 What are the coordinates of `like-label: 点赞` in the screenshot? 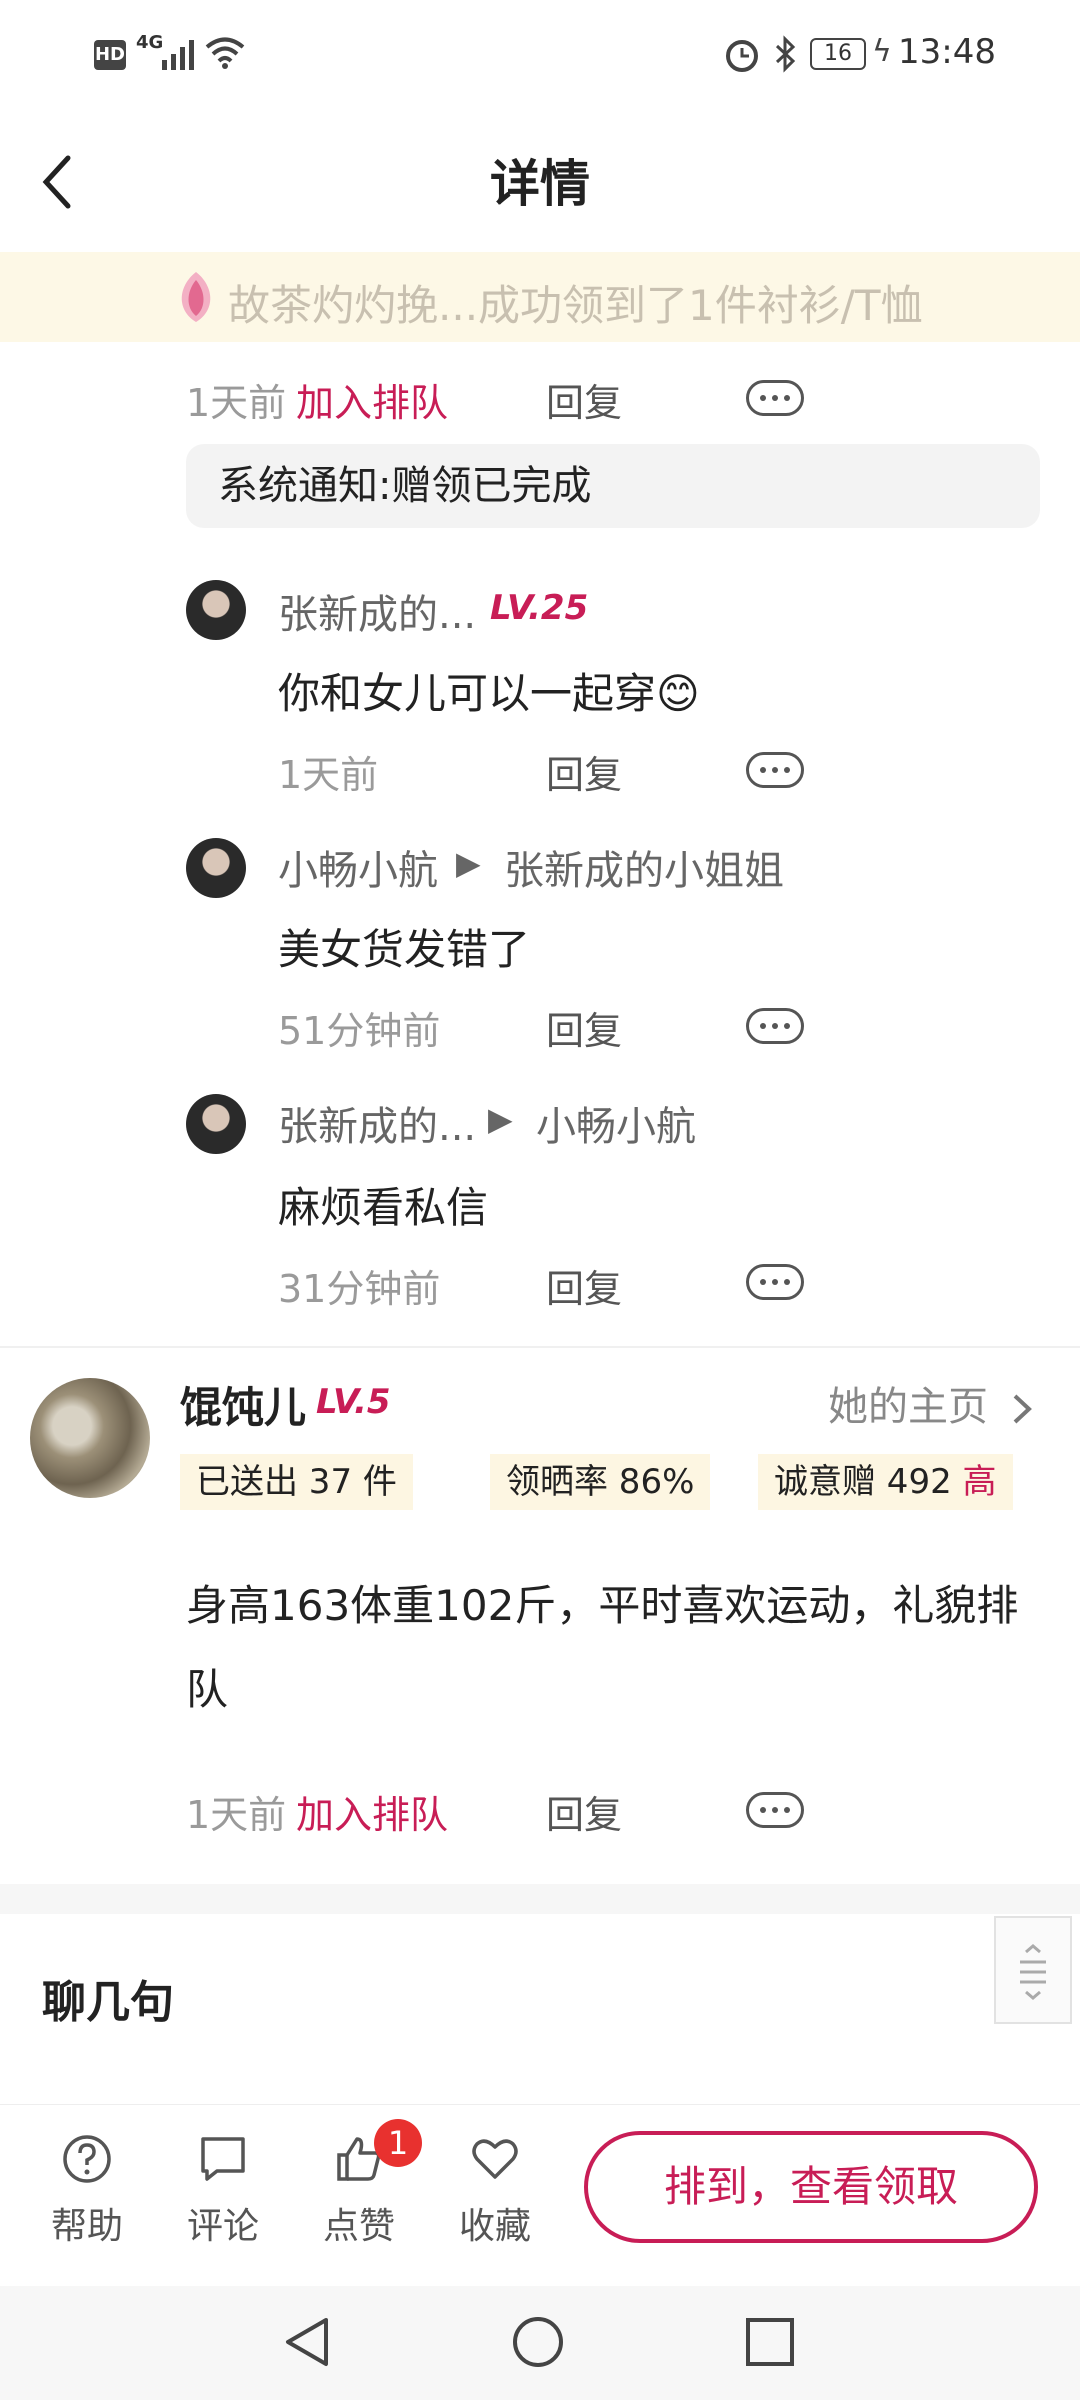 It's located at (358, 2226).